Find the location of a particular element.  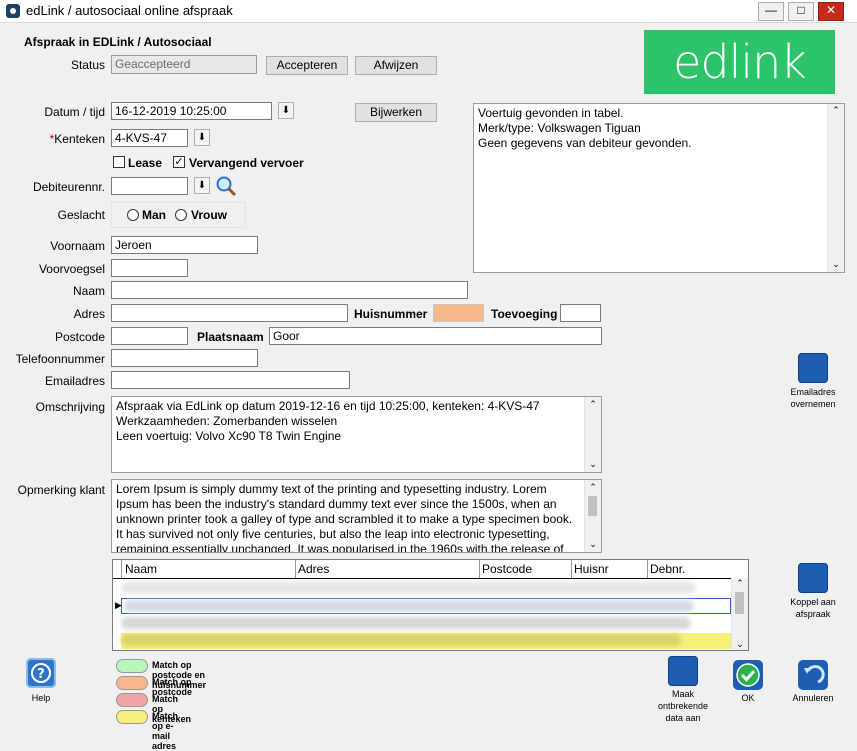

results-grid: Naam Adres Postcode Huisnr Debnr. ▶ ⌃ ⌄ is located at coordinates (430, 605).